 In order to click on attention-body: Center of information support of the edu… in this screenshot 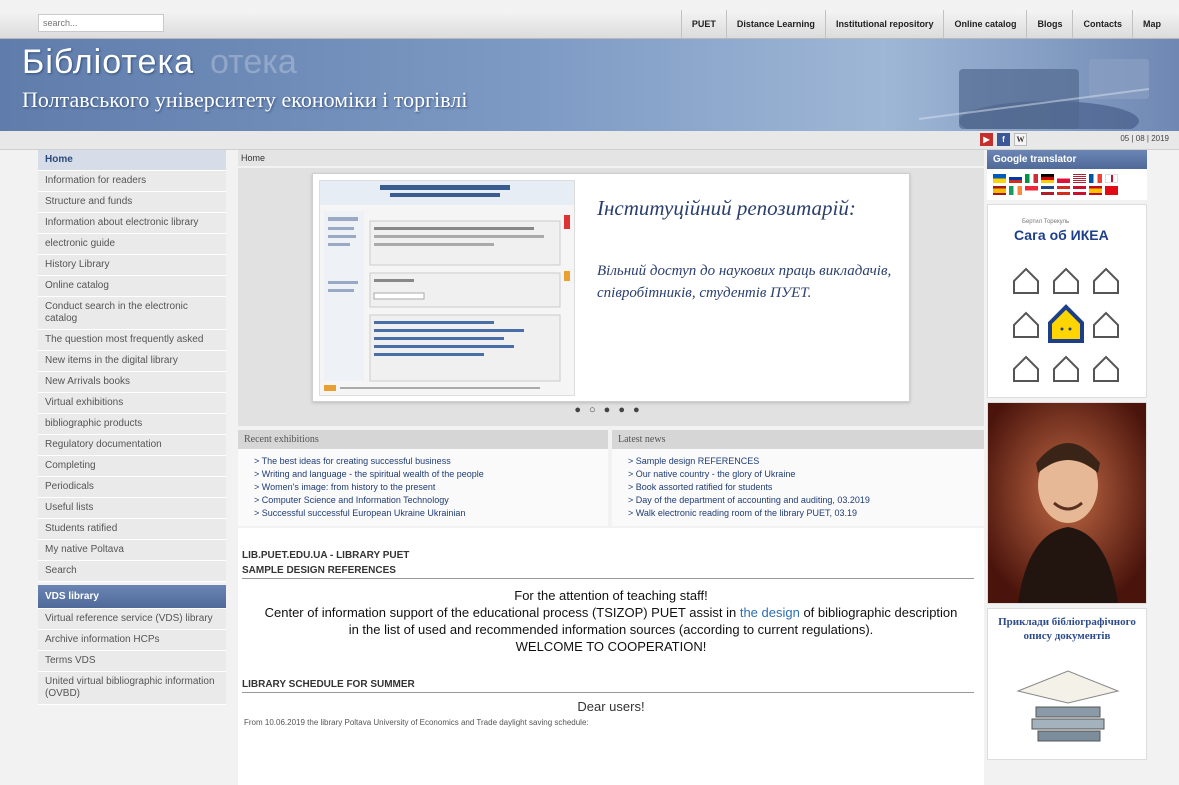, I will do `click(611, 621)`.